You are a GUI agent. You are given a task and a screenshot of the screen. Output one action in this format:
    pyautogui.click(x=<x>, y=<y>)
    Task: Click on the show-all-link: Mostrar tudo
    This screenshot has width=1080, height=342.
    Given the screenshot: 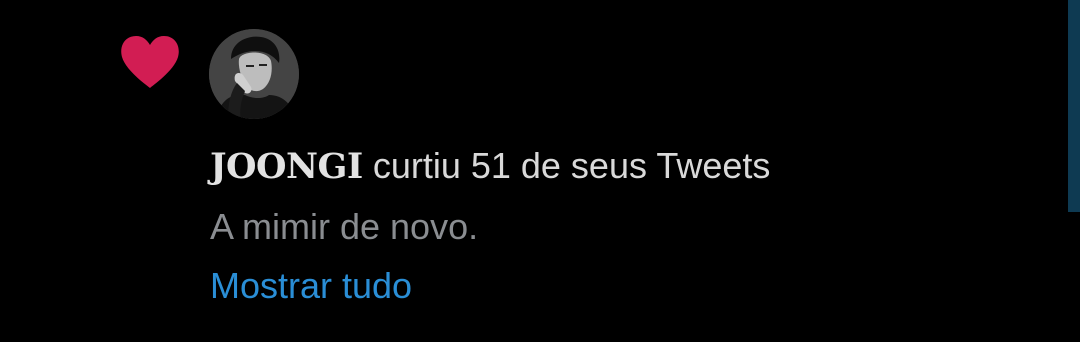 What is the action you would take?
    pyautogui.click(x=311, y=286)
    